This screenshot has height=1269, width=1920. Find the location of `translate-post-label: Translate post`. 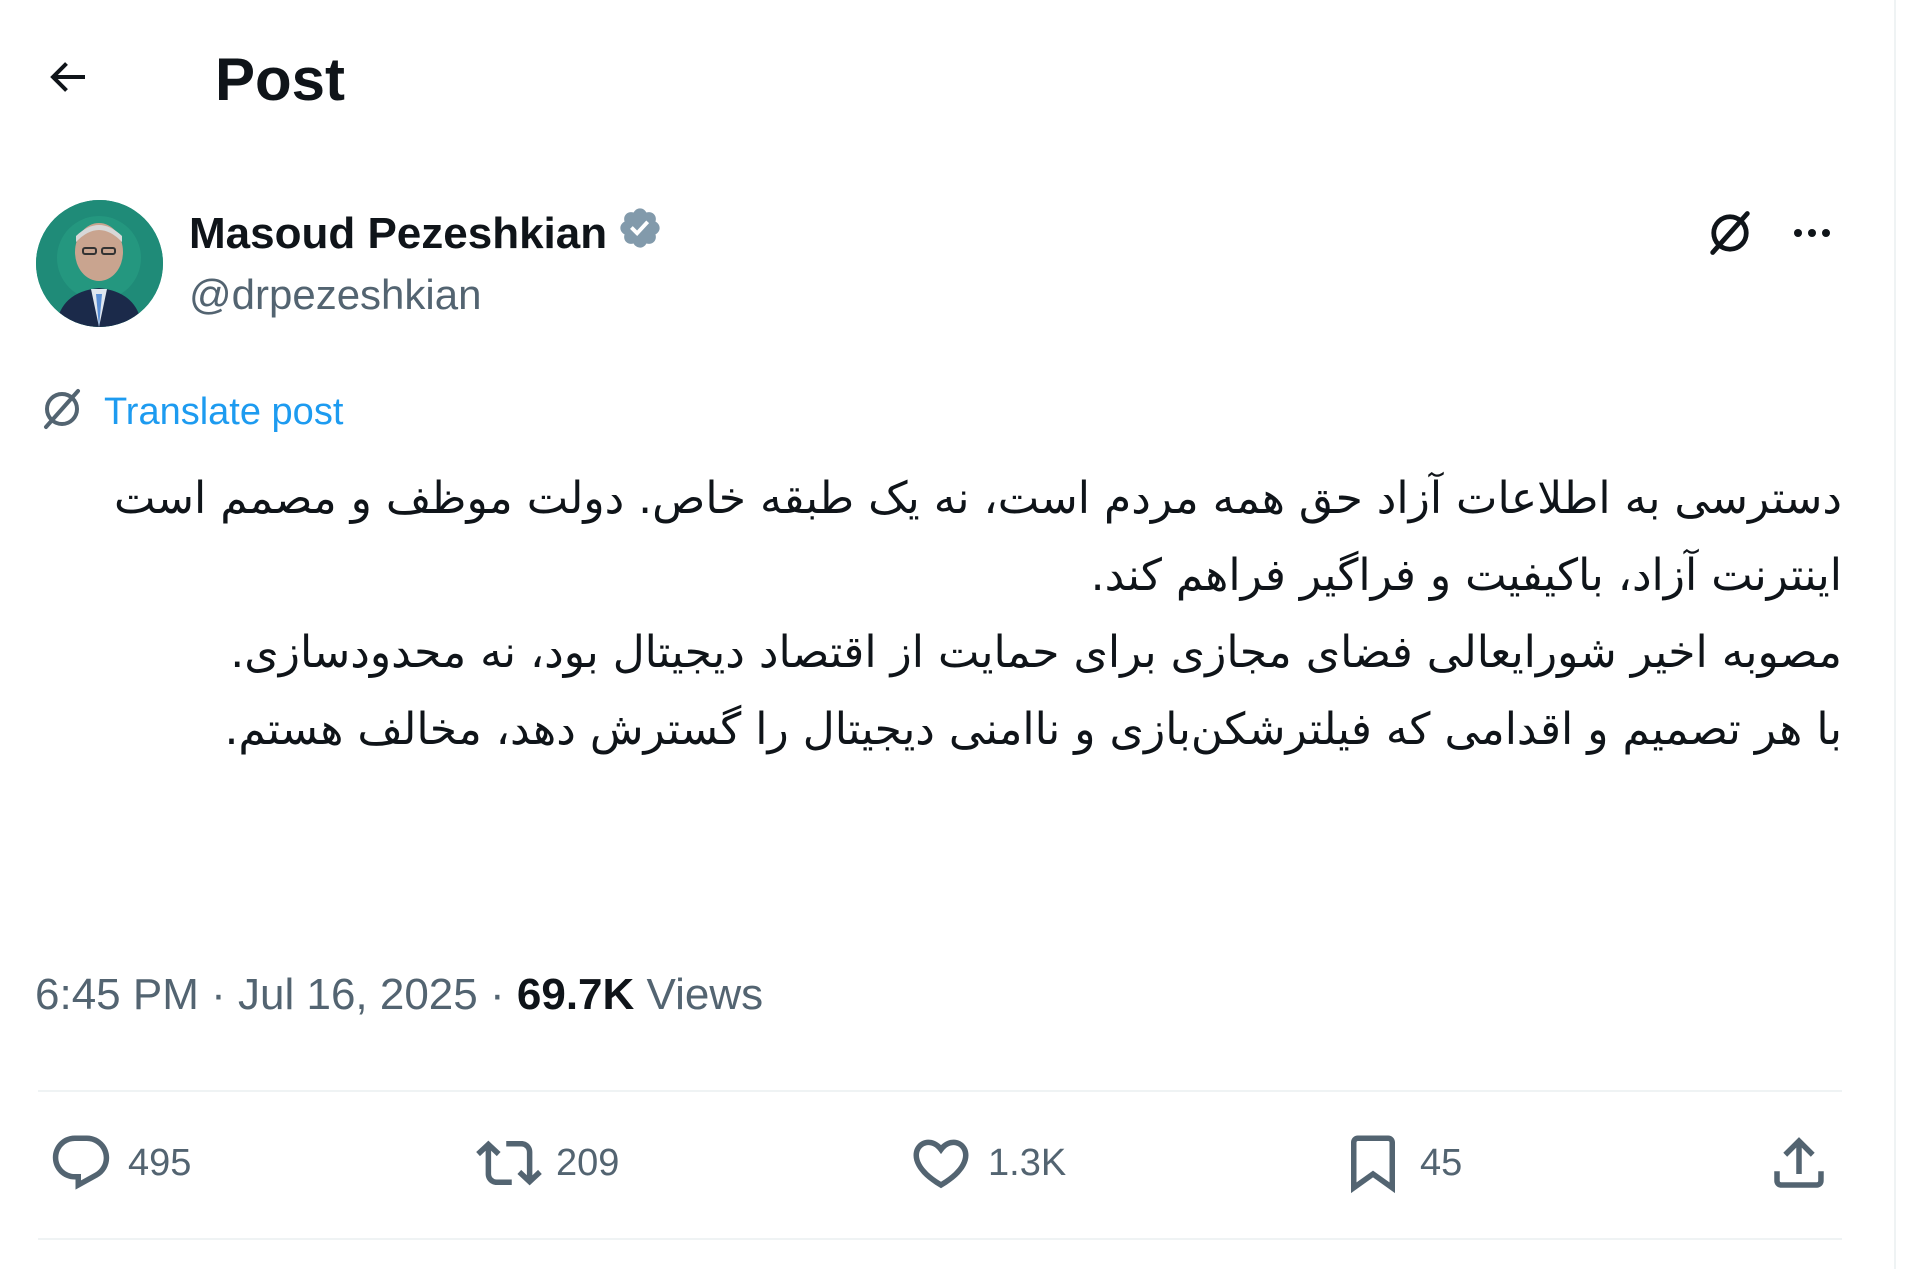

translate-post-label: Translate post is located at coordinates (223, 412).